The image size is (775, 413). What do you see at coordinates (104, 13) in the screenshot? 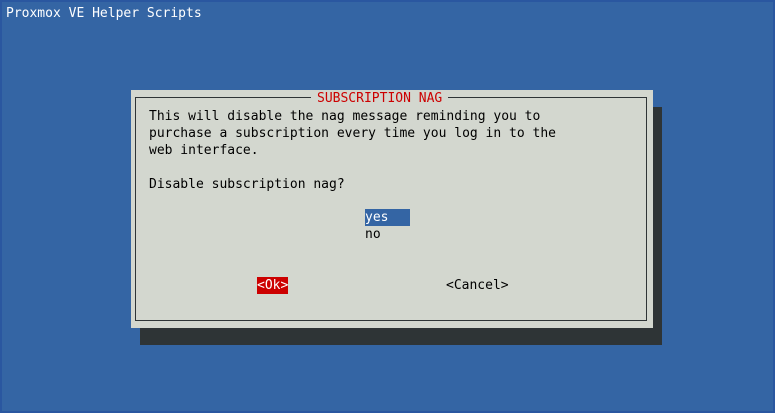
I see `backtitle: Proxmox VE Helper Scripts` at bounding box center [104, 13].